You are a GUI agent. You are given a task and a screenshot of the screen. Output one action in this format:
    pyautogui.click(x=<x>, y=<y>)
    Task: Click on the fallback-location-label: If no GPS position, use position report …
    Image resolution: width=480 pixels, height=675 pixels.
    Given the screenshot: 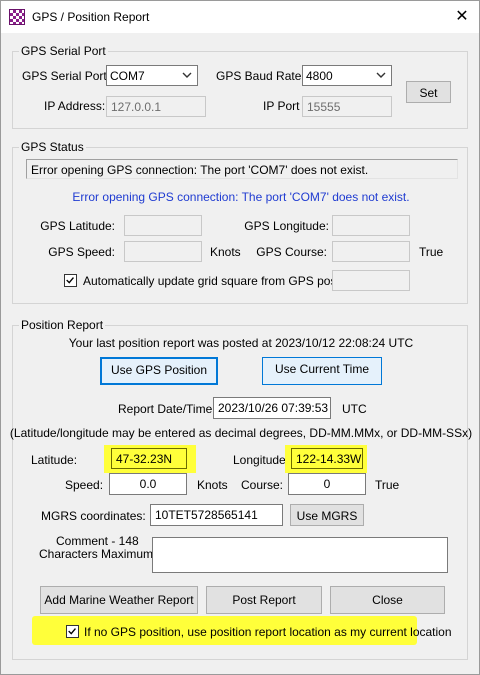 What is the action you would take?
    pyautogui.click(x=268, y=632)
    